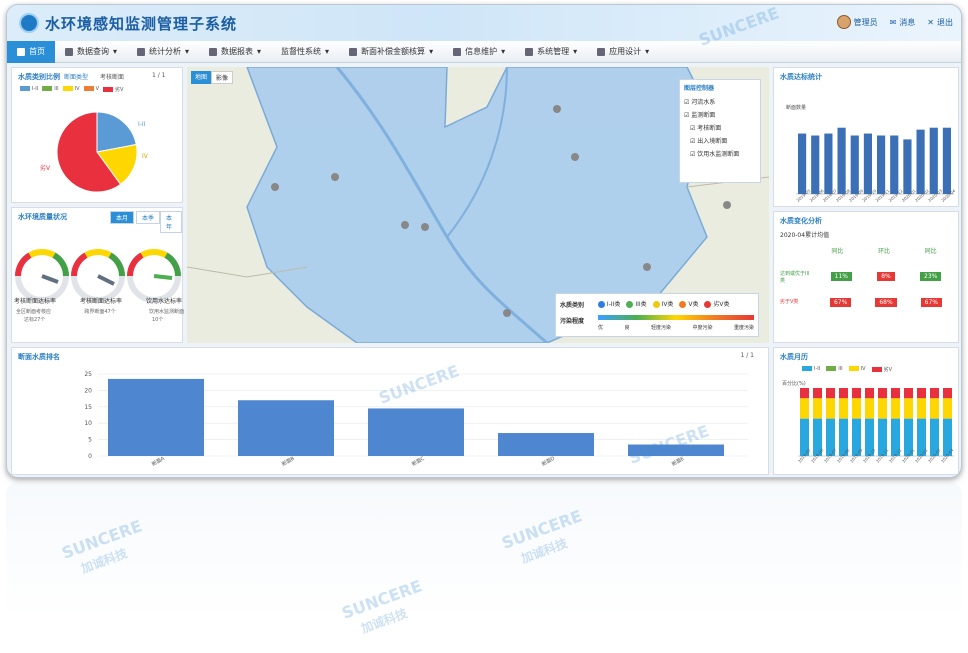 The width and height of the screenshot is (968, 653). Describe the element at coordinates (39, 357) in the screenshot. I see `panel-title: 断面水质排名` at that location.